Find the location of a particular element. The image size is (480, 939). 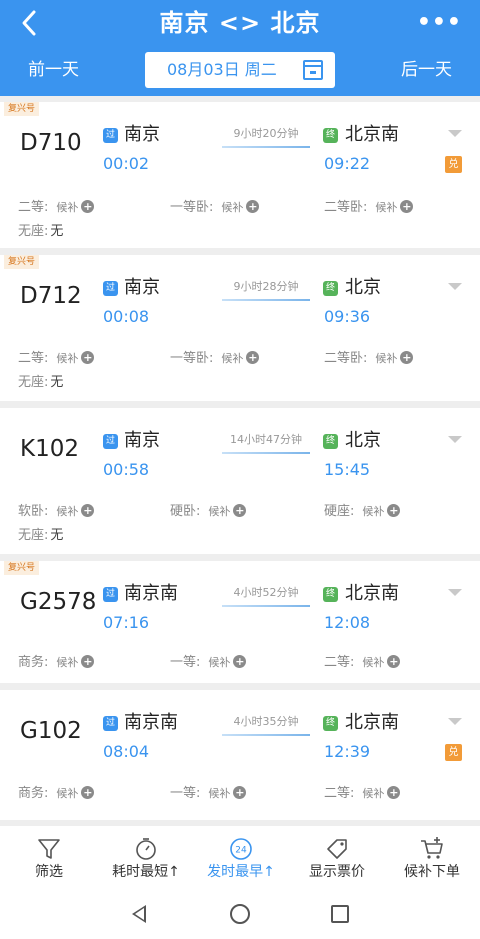

duration: 14小时47分钟 is located at coordinates (266, 439).